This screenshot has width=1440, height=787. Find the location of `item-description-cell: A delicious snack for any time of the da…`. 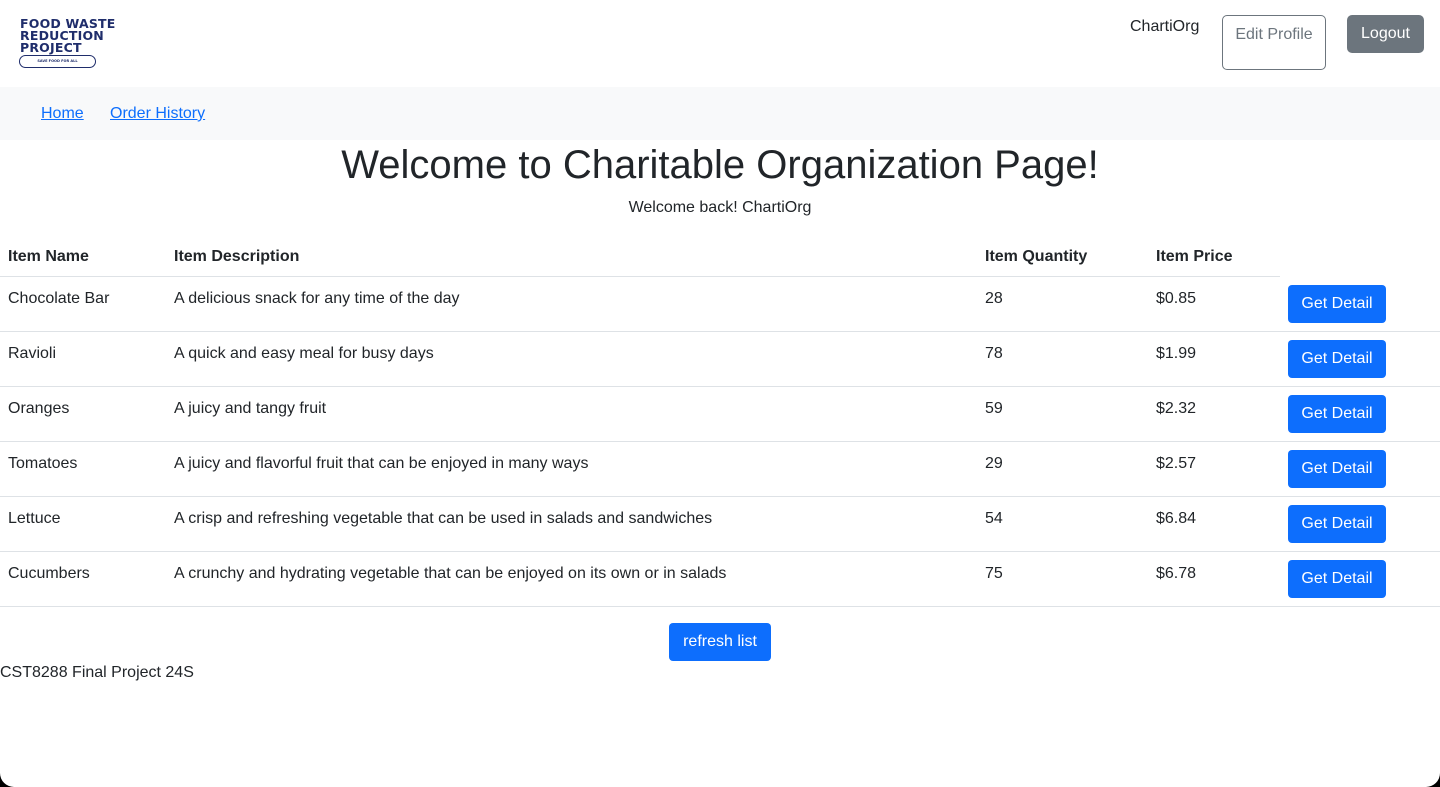

item-description-cell: A delicious snack for any time of the da… is located at coordinates (317, 298).